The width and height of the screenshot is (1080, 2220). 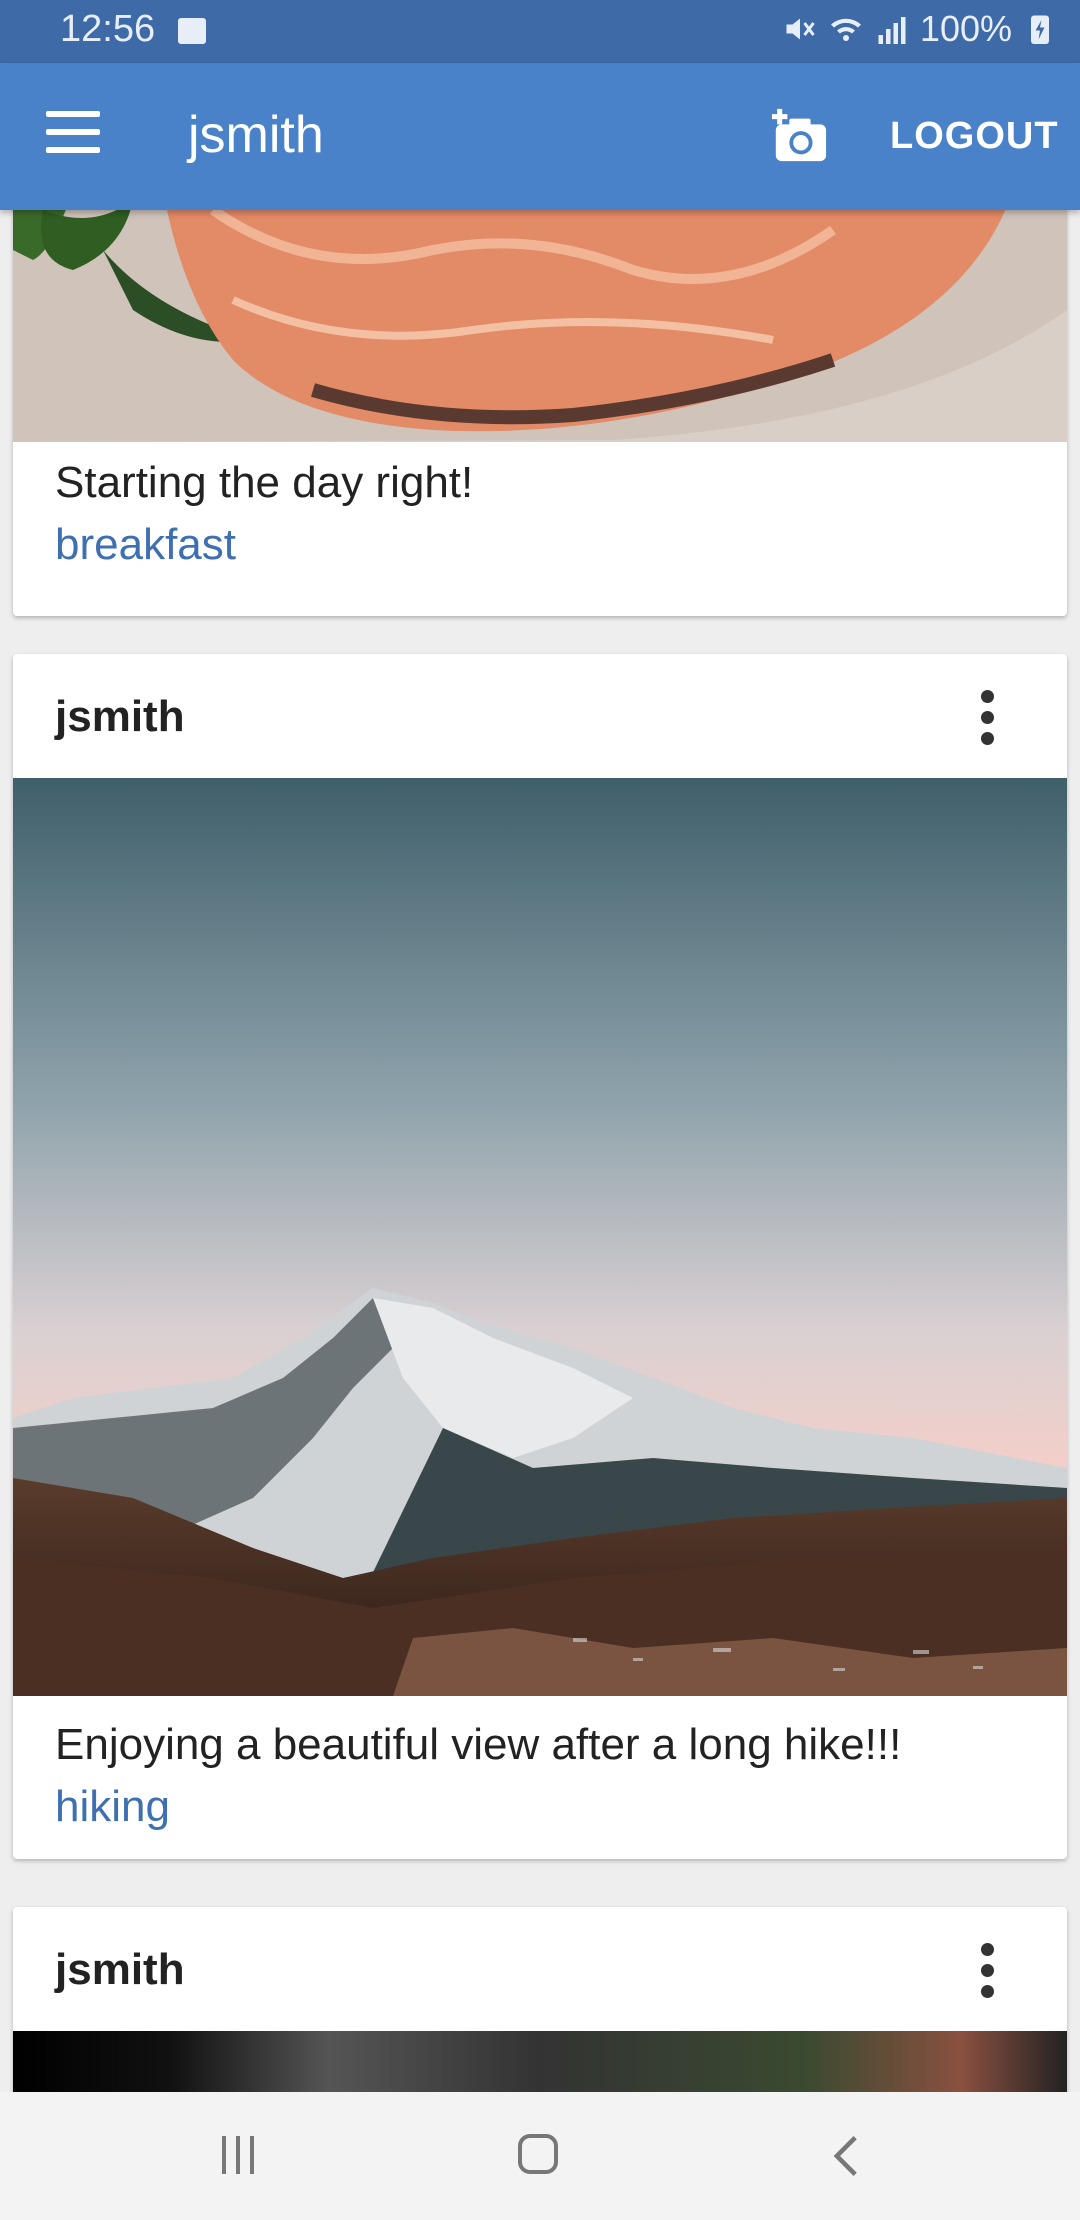 What do you see at coordinates (1040, 29) in the screenshot?
I see `battery-charging-icon` at bounding box center [1040, 29].